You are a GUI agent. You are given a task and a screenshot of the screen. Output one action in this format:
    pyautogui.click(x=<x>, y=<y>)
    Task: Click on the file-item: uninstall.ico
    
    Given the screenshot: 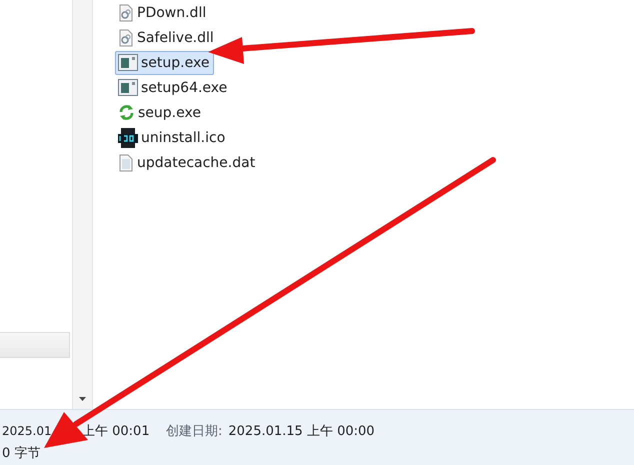 What is the action you would take?
    pyautogui.click(x=172, y=138)
    